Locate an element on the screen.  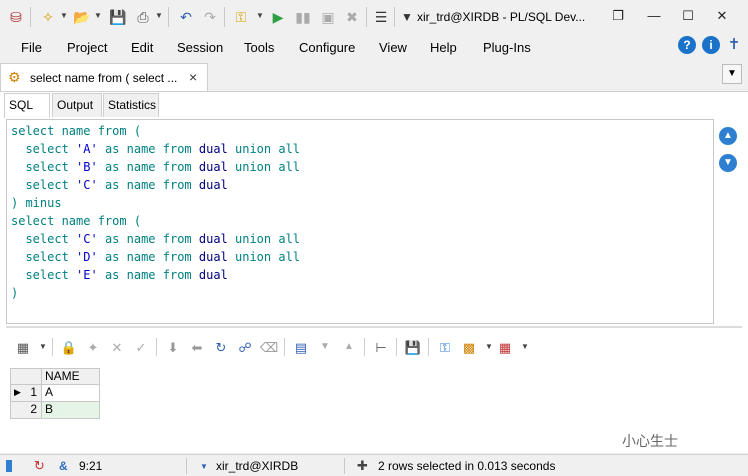
delete-record-icon: ✕ is located at coordinates (117, 347).